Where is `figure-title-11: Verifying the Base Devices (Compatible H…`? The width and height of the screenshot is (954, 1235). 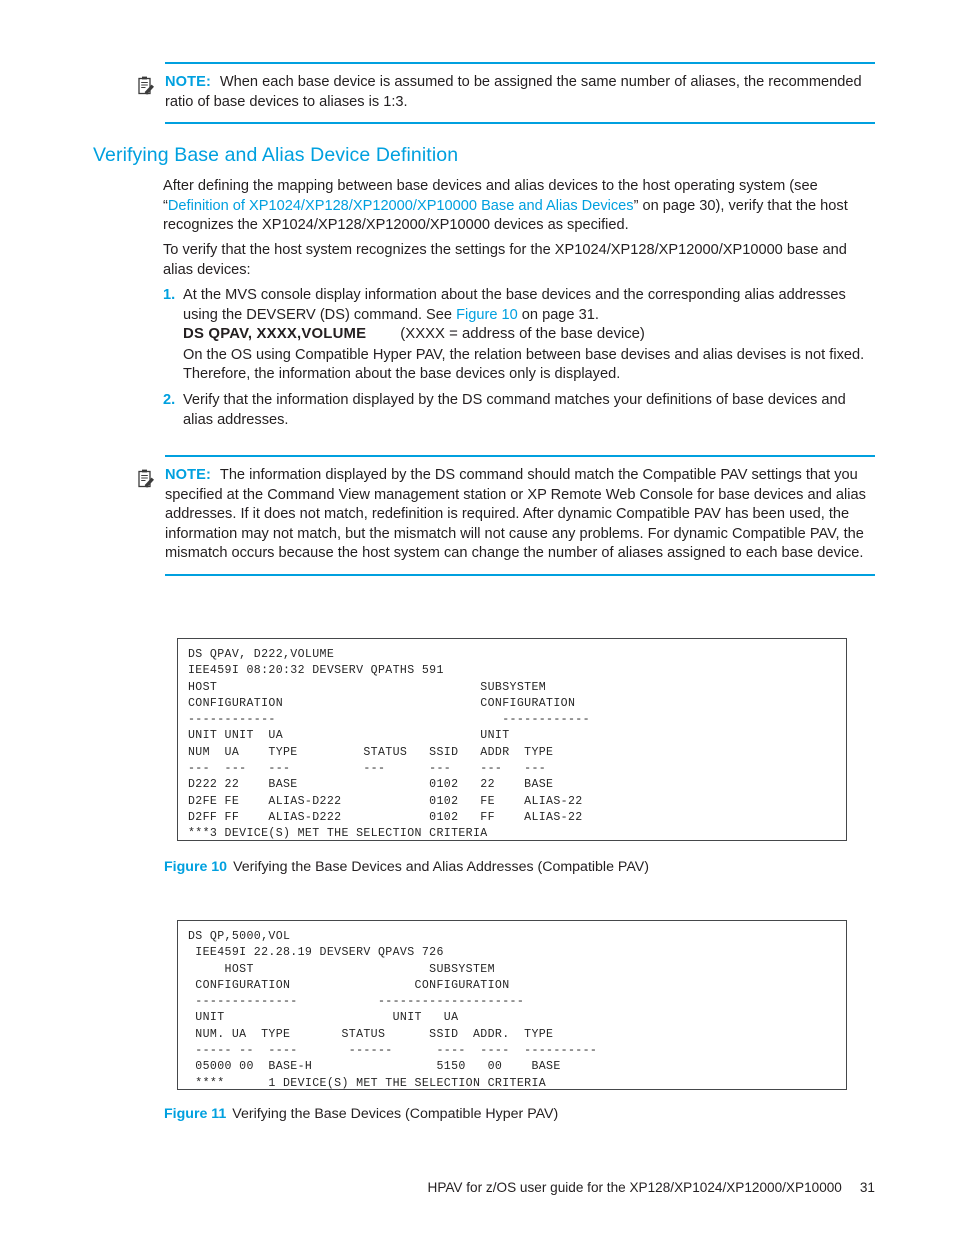
figure-title-11: Verifying the Base Devices (Compatible H… is located at coordinates (395, 1114).